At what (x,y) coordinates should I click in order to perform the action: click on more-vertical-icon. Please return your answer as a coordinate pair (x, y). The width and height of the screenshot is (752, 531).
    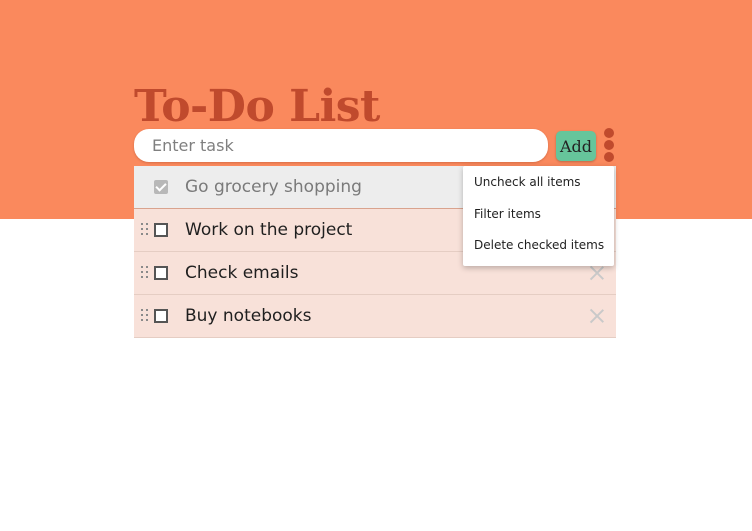
    Looking at the image, I should click on (609, 145).